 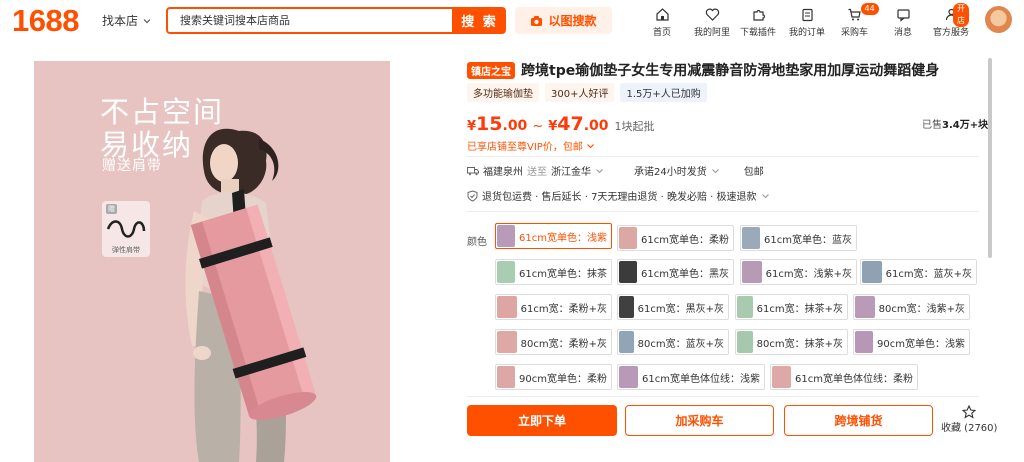 I want to click on cross-border-button: 跨境铺货, so click(x=858, y=420).